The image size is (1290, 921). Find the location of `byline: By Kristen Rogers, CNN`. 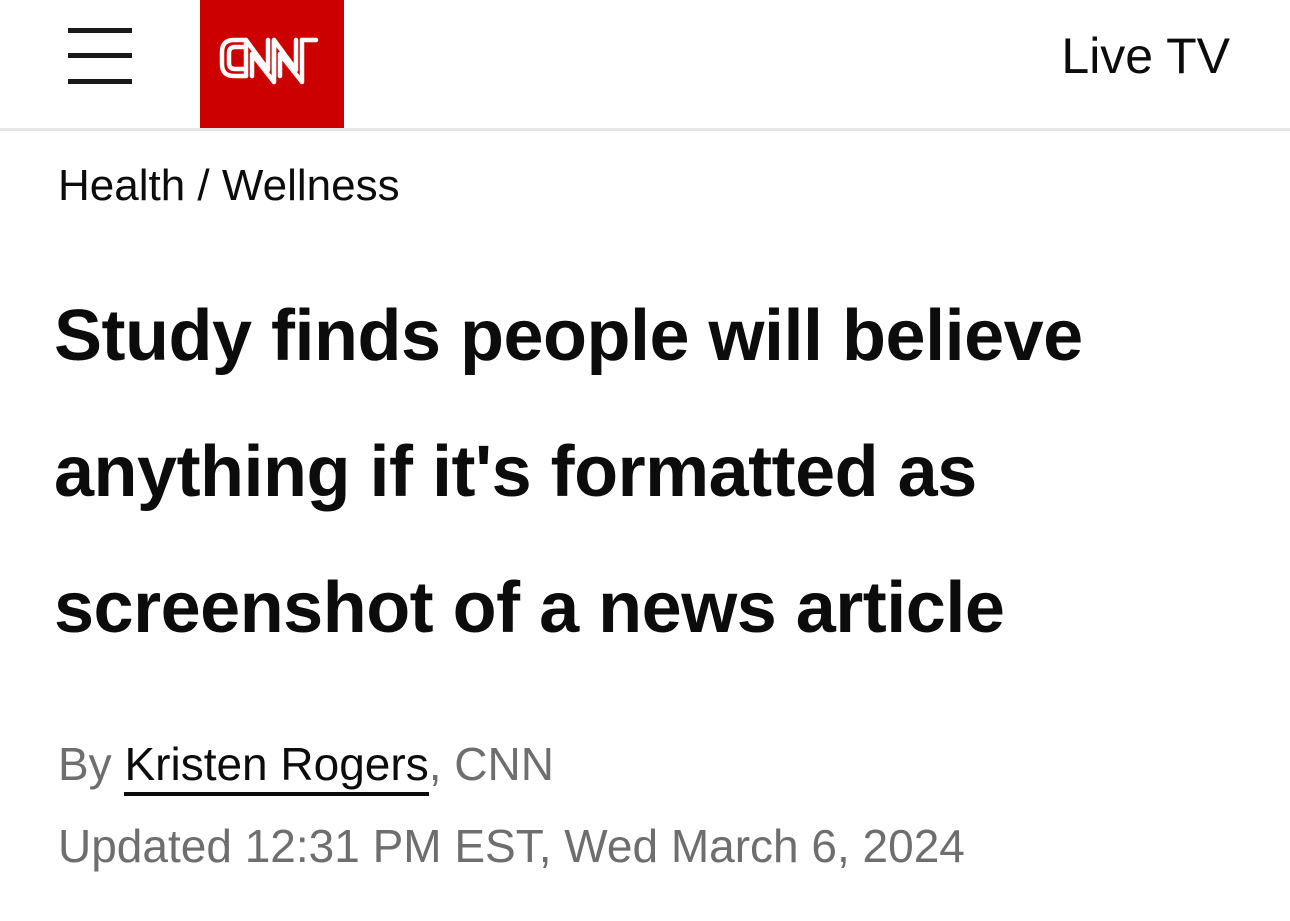

byline: By Kristen Rogers, CNN is located at coordinates (306, 766).